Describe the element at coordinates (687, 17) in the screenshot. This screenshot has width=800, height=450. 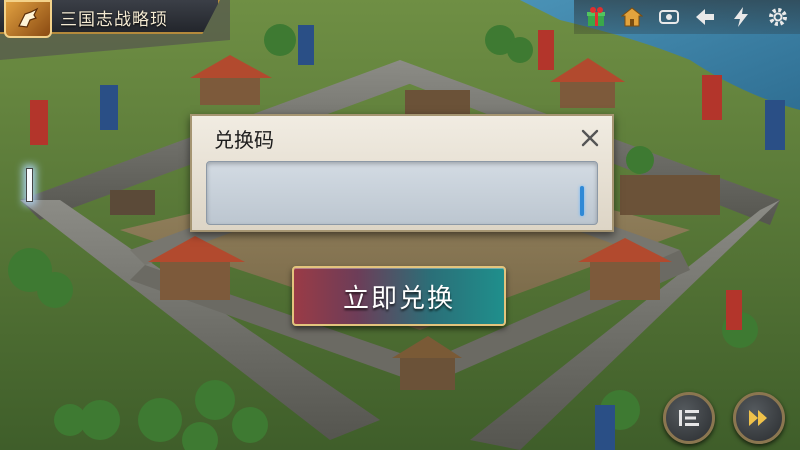
I see `top-icon-bar` at that location.